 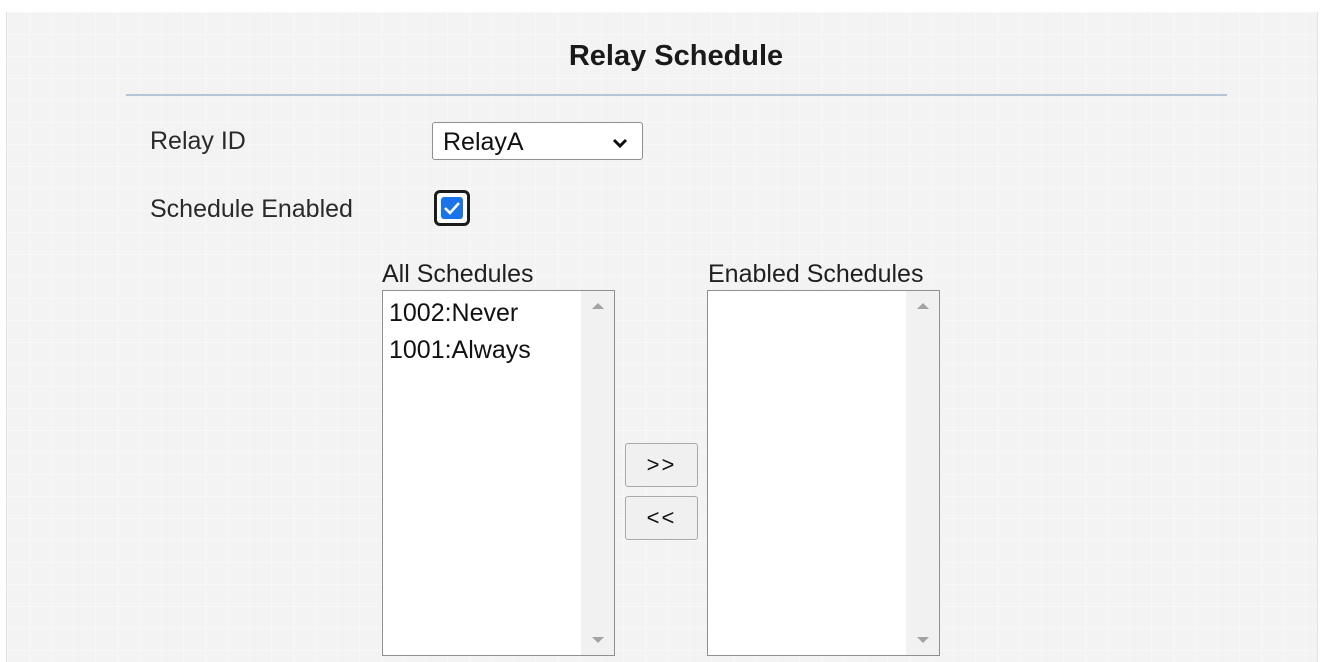 What do you see at coordinates (823, 473) in the screenshot?
I see `enabled-schedules-listbox` at bounding box center [823, 473].